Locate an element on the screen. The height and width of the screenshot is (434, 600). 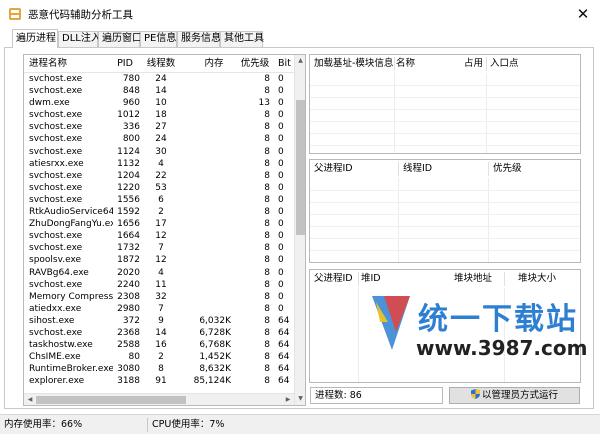
column-header-module-size: 占用 is located at coordinates (473, 64).